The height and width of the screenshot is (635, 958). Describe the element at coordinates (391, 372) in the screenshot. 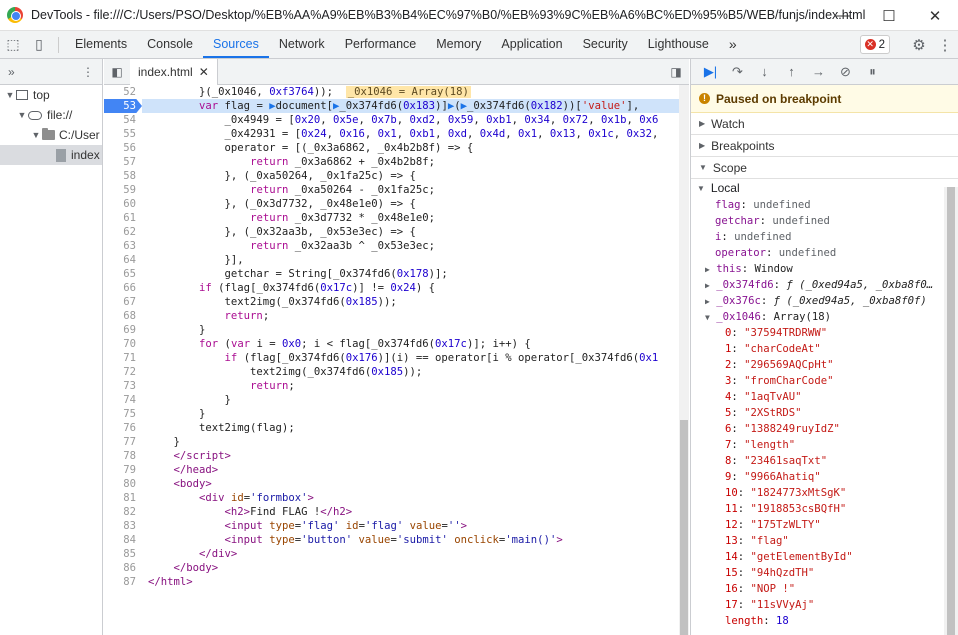

I see `code-line: 72 text2img(_0x374fd6(0x185));` at that location.